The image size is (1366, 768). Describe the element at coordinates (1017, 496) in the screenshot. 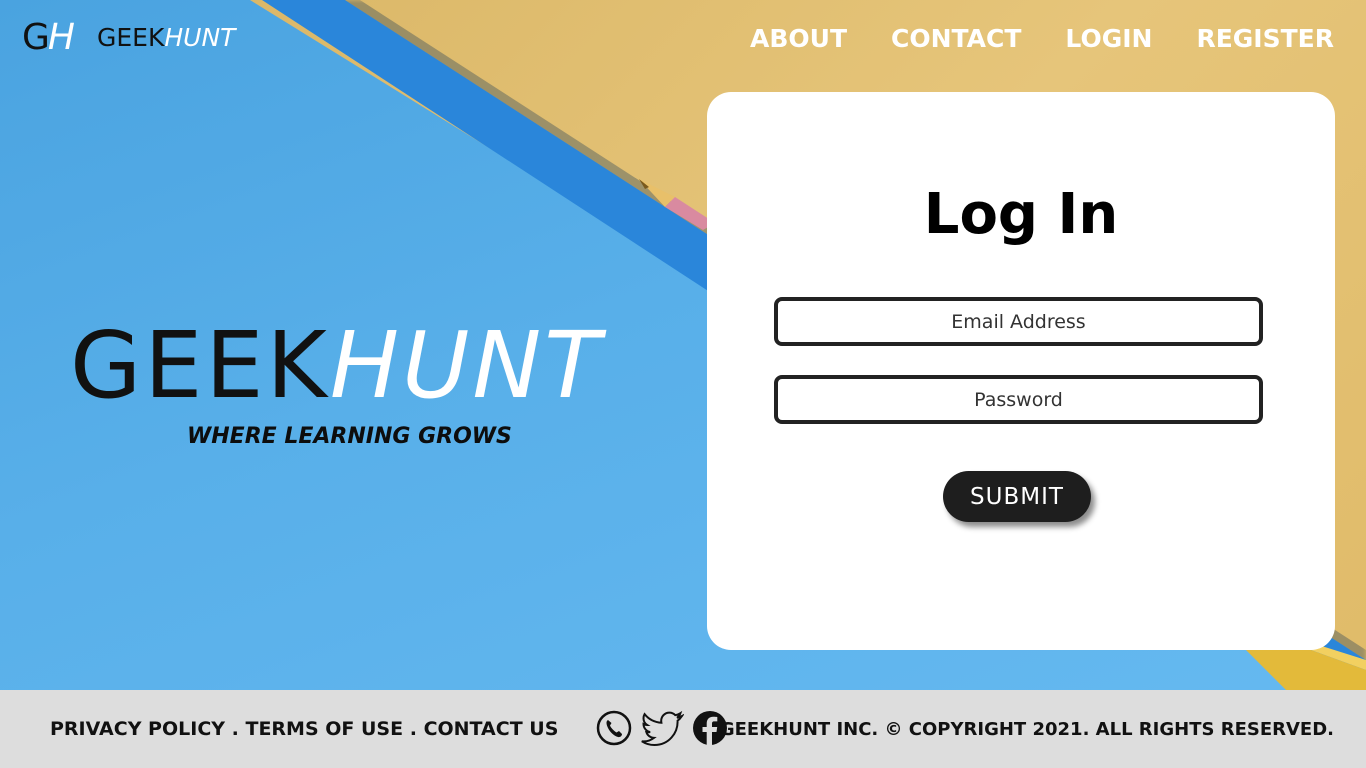

I see `submit-button: SUBMIT` at that location.